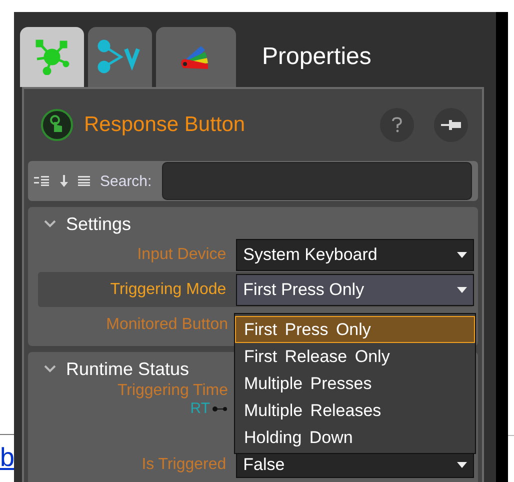 This screenshot has height=482, width=514. I want to click on dropdown-option: Holding Down, so click(355, 437).